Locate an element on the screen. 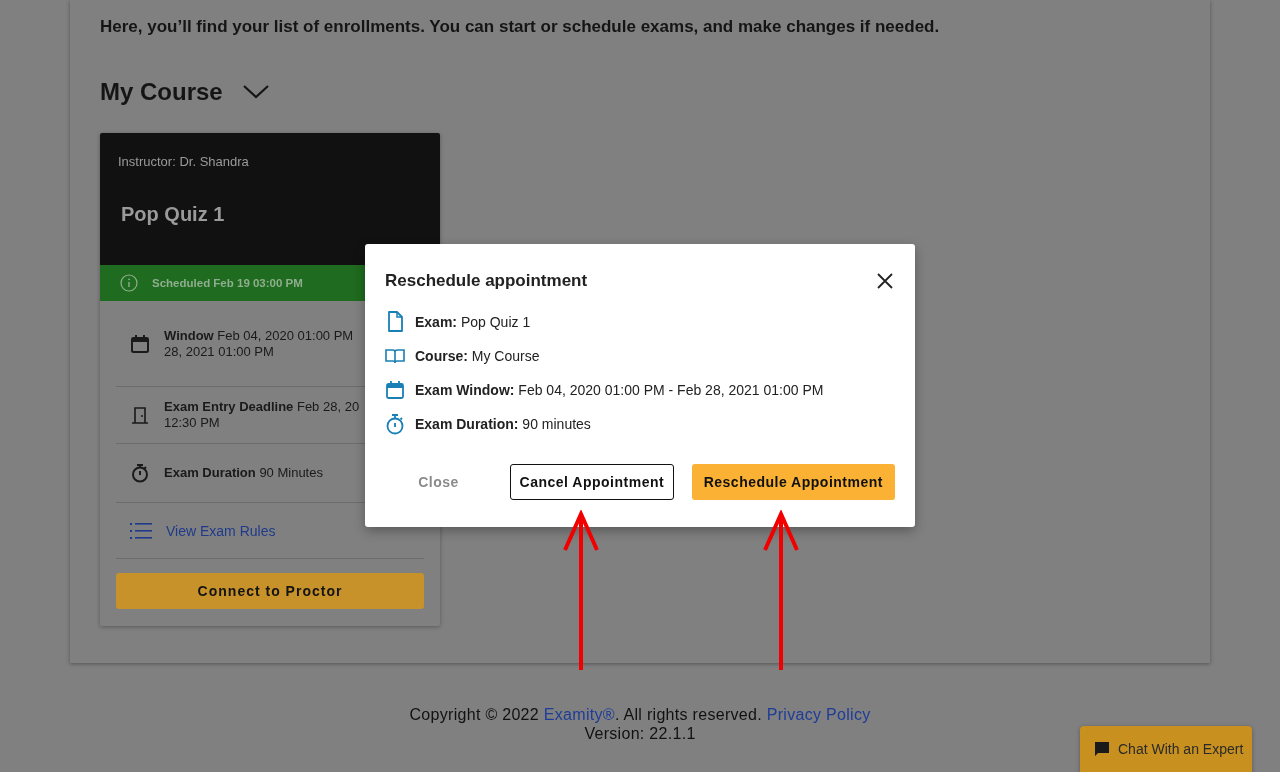 The image size is (1280, 772). cancel-button: Cancel Appointment is located at coordinates (592, 482).